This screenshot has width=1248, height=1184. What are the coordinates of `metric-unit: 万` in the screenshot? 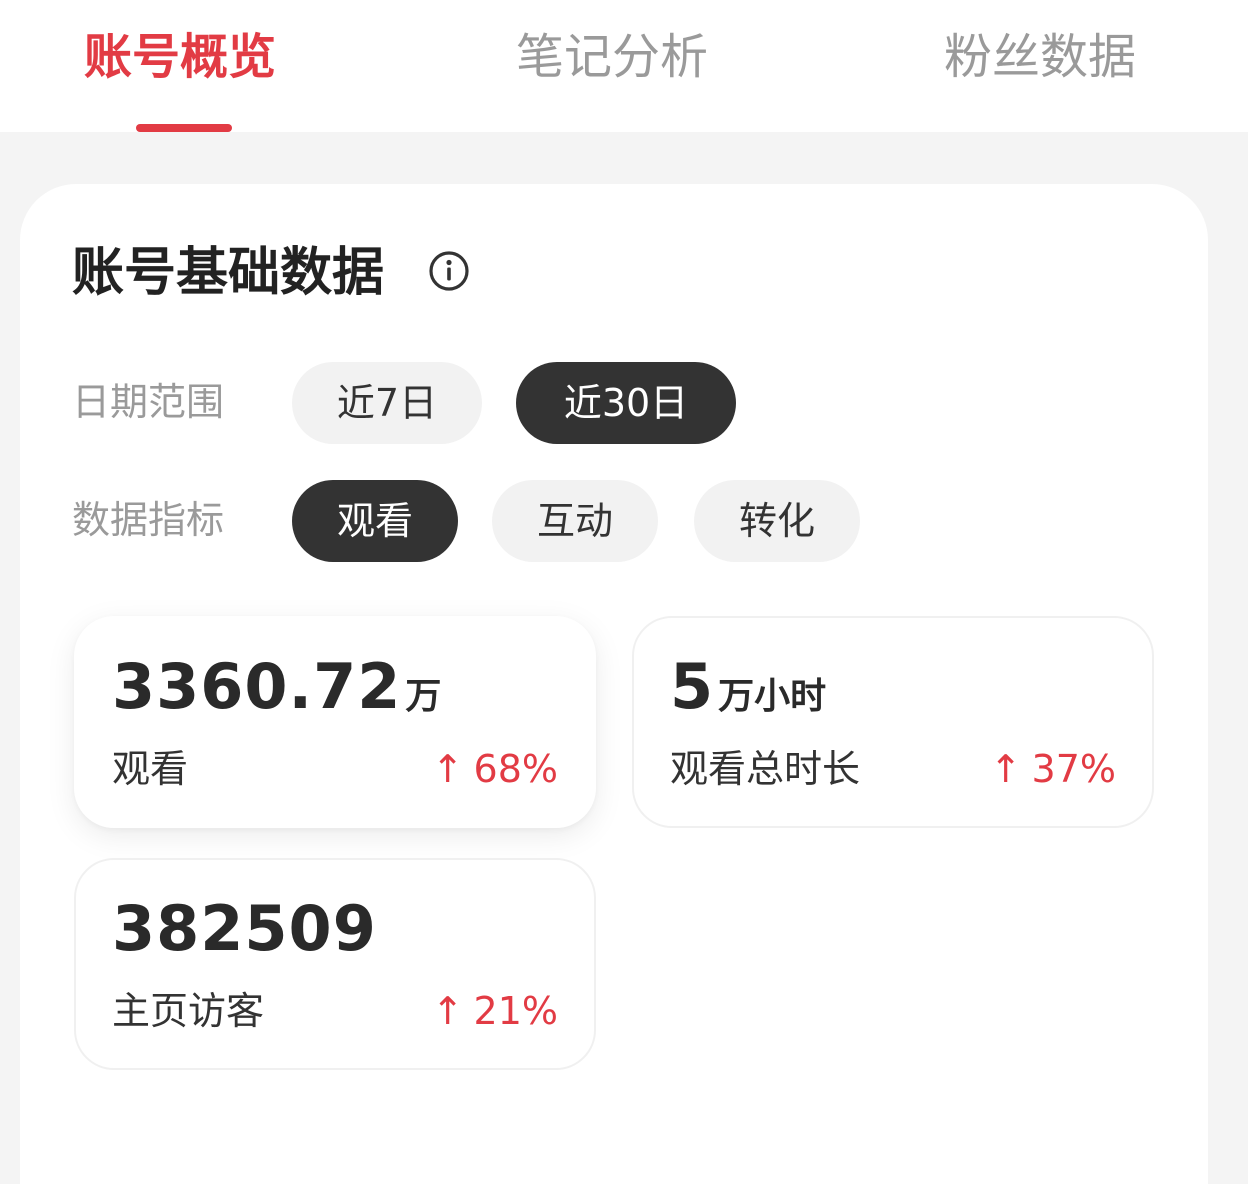 It's located at (423, 696).